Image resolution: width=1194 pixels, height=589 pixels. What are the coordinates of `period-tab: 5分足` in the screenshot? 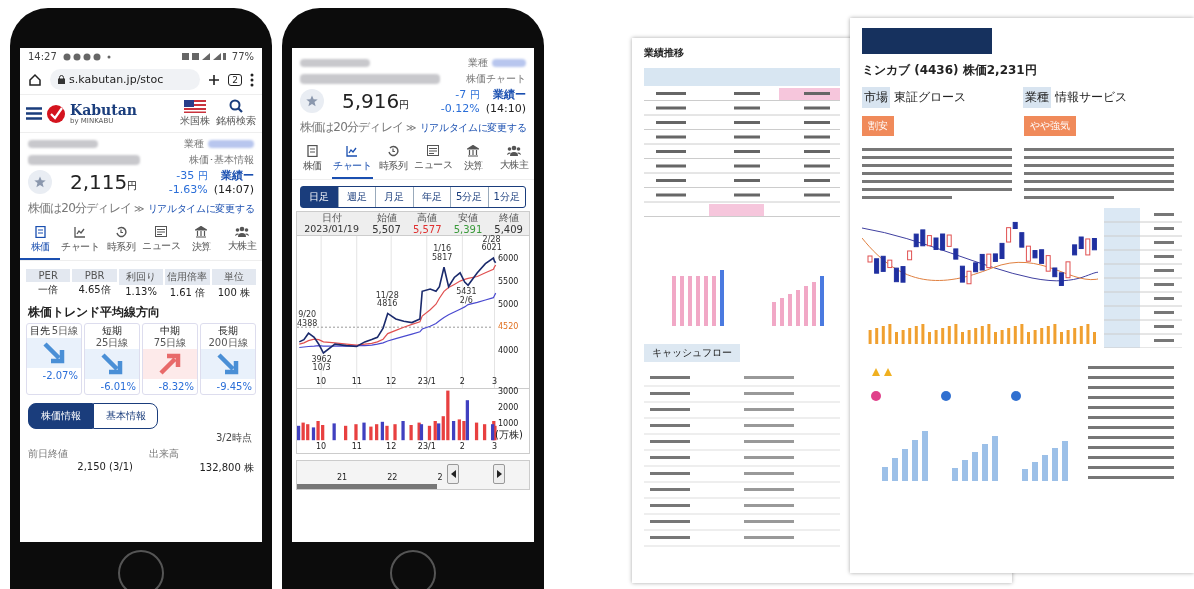 It's located at (469, 197).